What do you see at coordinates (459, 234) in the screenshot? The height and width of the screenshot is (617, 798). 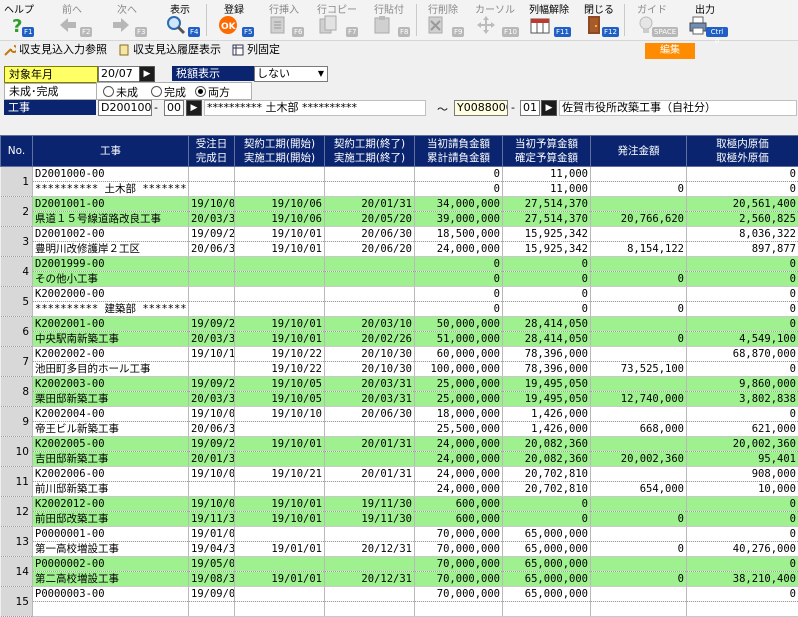 I see `contract-cell: 18,500,000` at bounding box center [459, 234].